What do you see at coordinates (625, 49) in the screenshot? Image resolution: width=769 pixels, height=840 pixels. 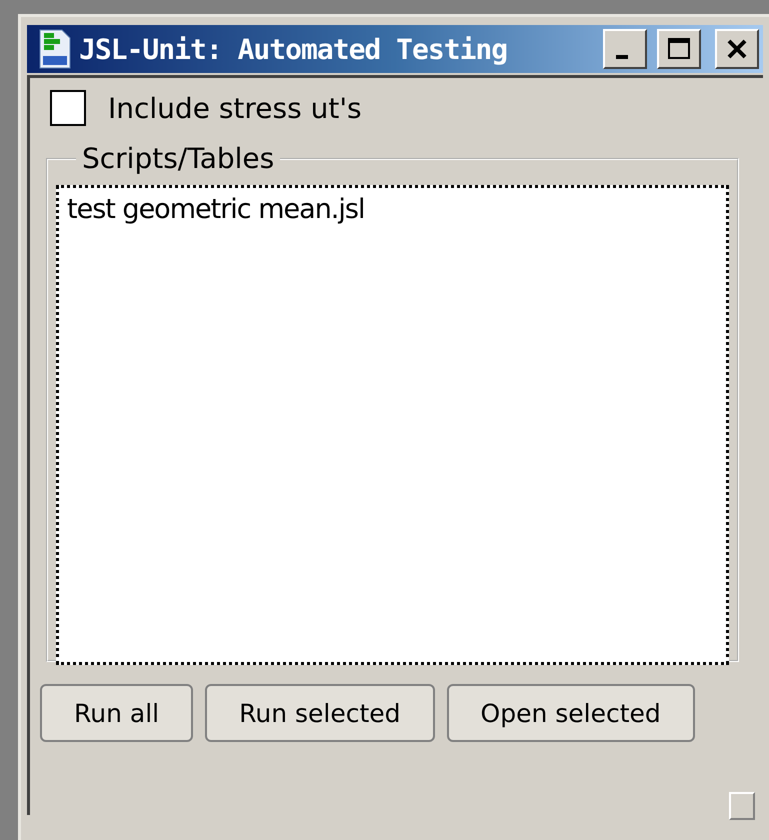 I see `minimize-button` at bounding box center [625, 49].